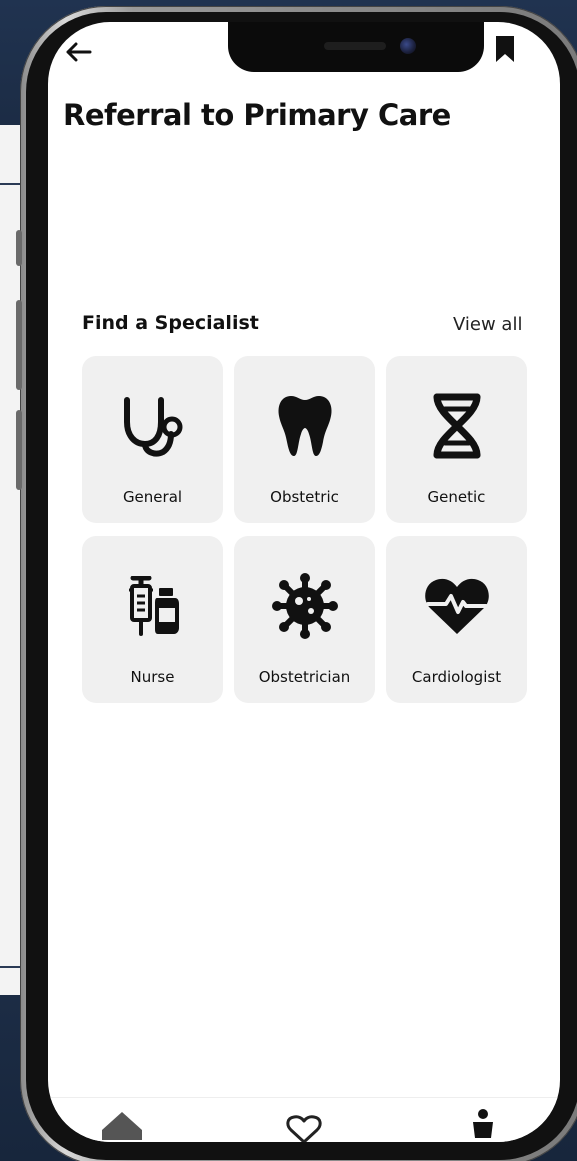 The width and height of the screenshot is (577, 1161). I want to click on heart-outline-icon, so click(304, 1128).